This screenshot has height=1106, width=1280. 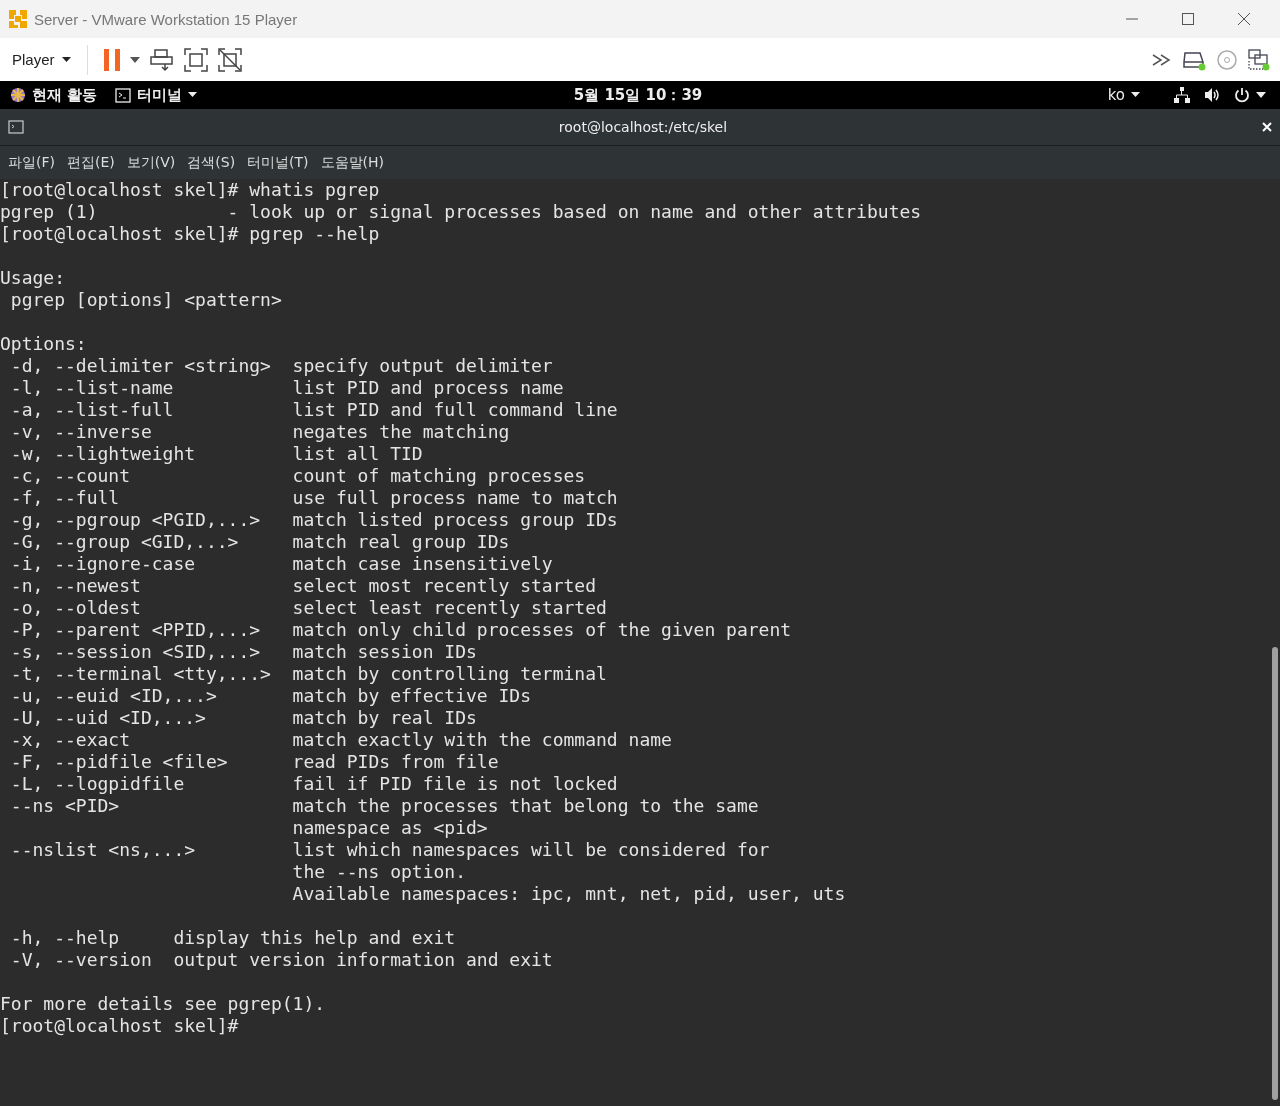 What do you see at coordinates (1162, 59) in the screenshot?
I see `chevrons-icon` at bounding box center [1162, 59].